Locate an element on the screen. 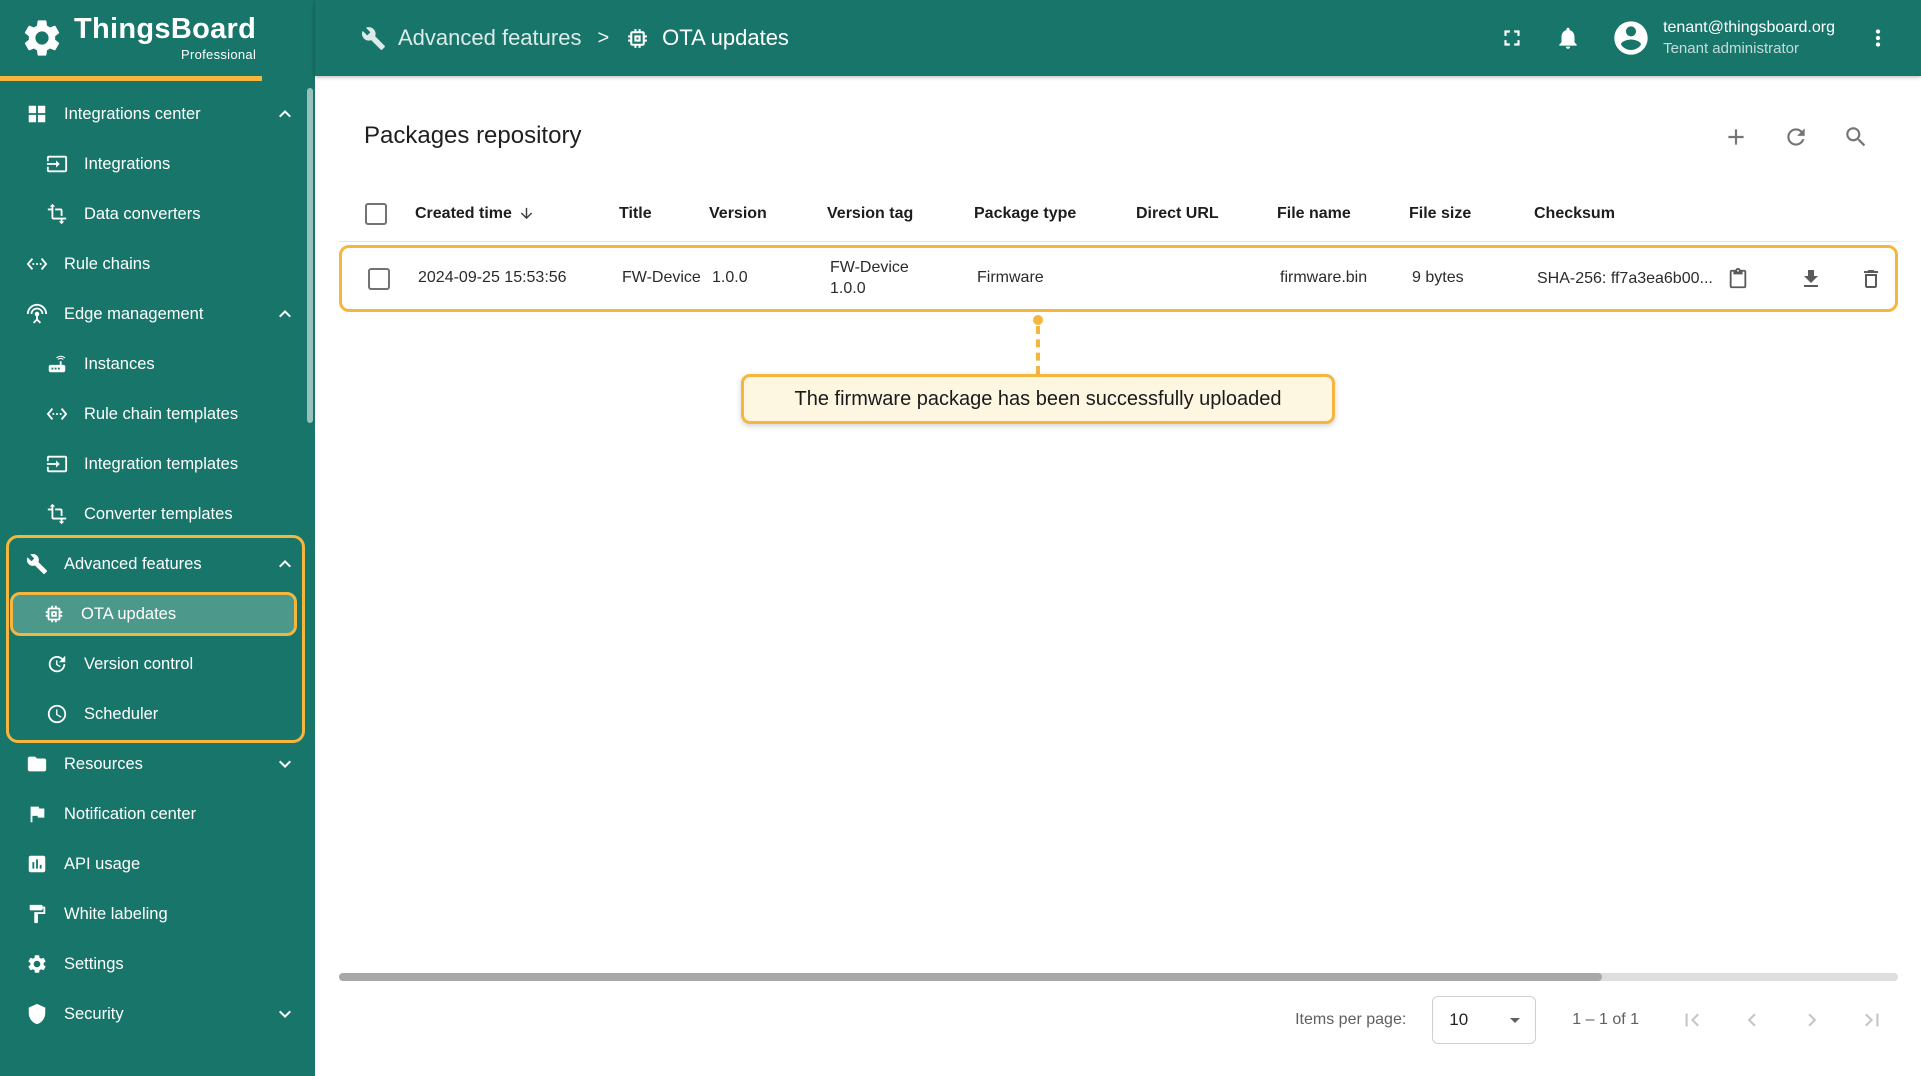 This screenshot has width=1921, height=1076. clock-icon is located at coordinates (57, 714).